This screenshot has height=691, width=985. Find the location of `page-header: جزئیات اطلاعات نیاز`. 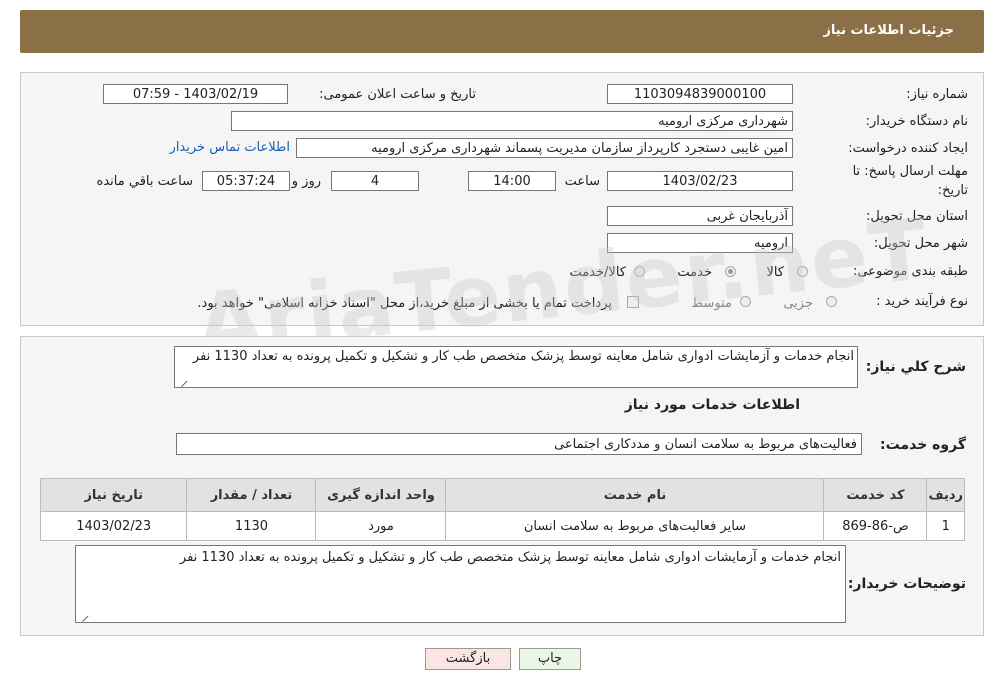

page-header: جزئیات اطلاعات نیاز is located at coordinates (502, 31).